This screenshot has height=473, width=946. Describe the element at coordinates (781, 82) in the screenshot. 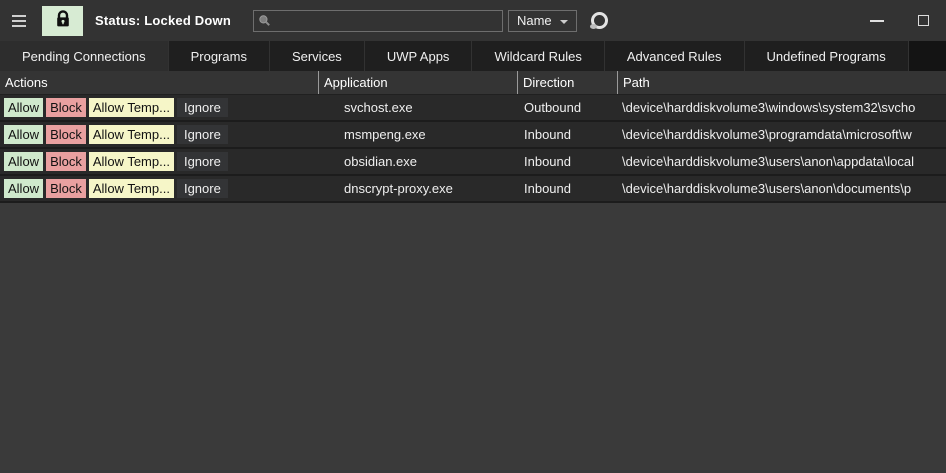

I see `column-header-path: Path` at that location.